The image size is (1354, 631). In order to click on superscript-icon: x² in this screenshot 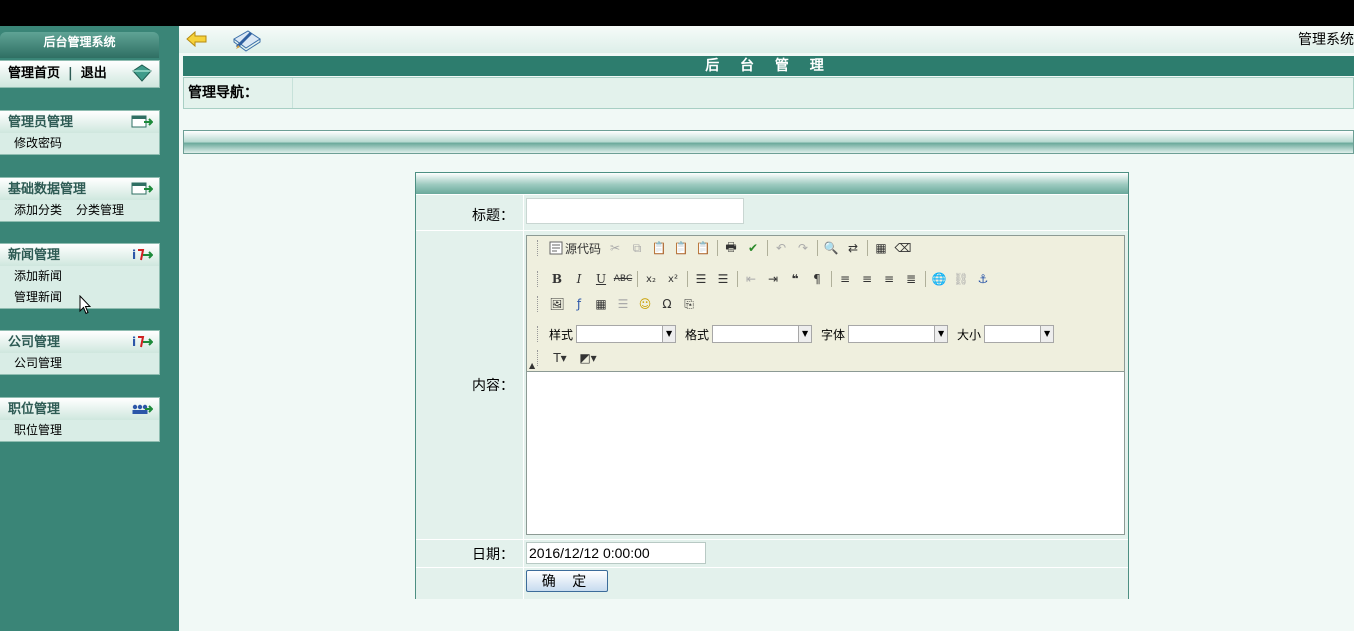, I will do `click(673, 279)`.